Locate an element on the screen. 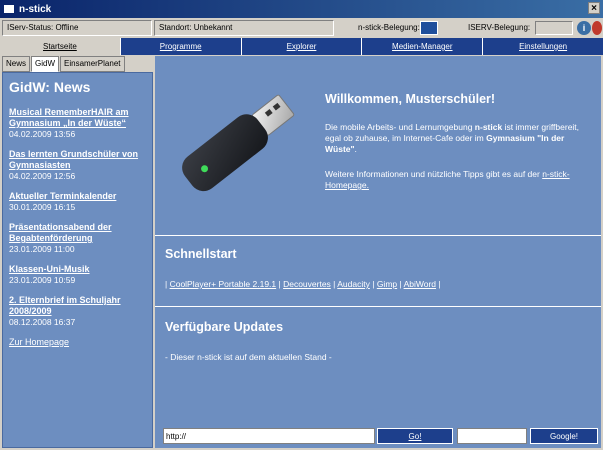  news-tabs: News GidW EinsamerPlanet is located at coordinates (64, 64).